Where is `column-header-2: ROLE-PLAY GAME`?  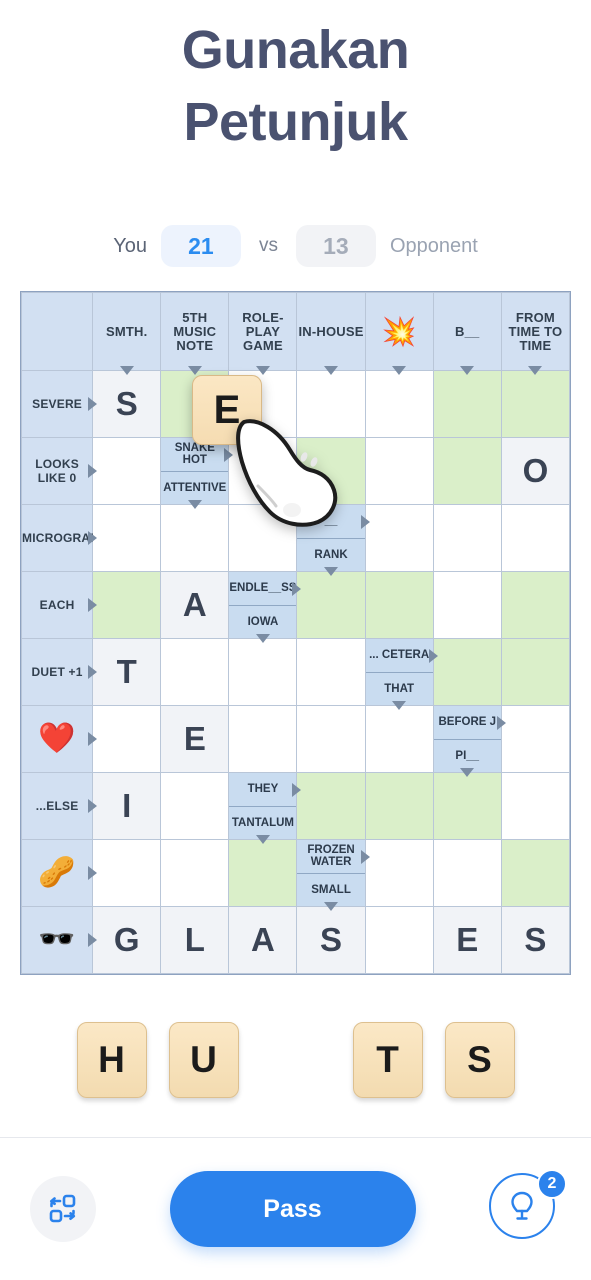 column-header-2: ROLE-PLAY GAME is located at coordinates (263, 333).